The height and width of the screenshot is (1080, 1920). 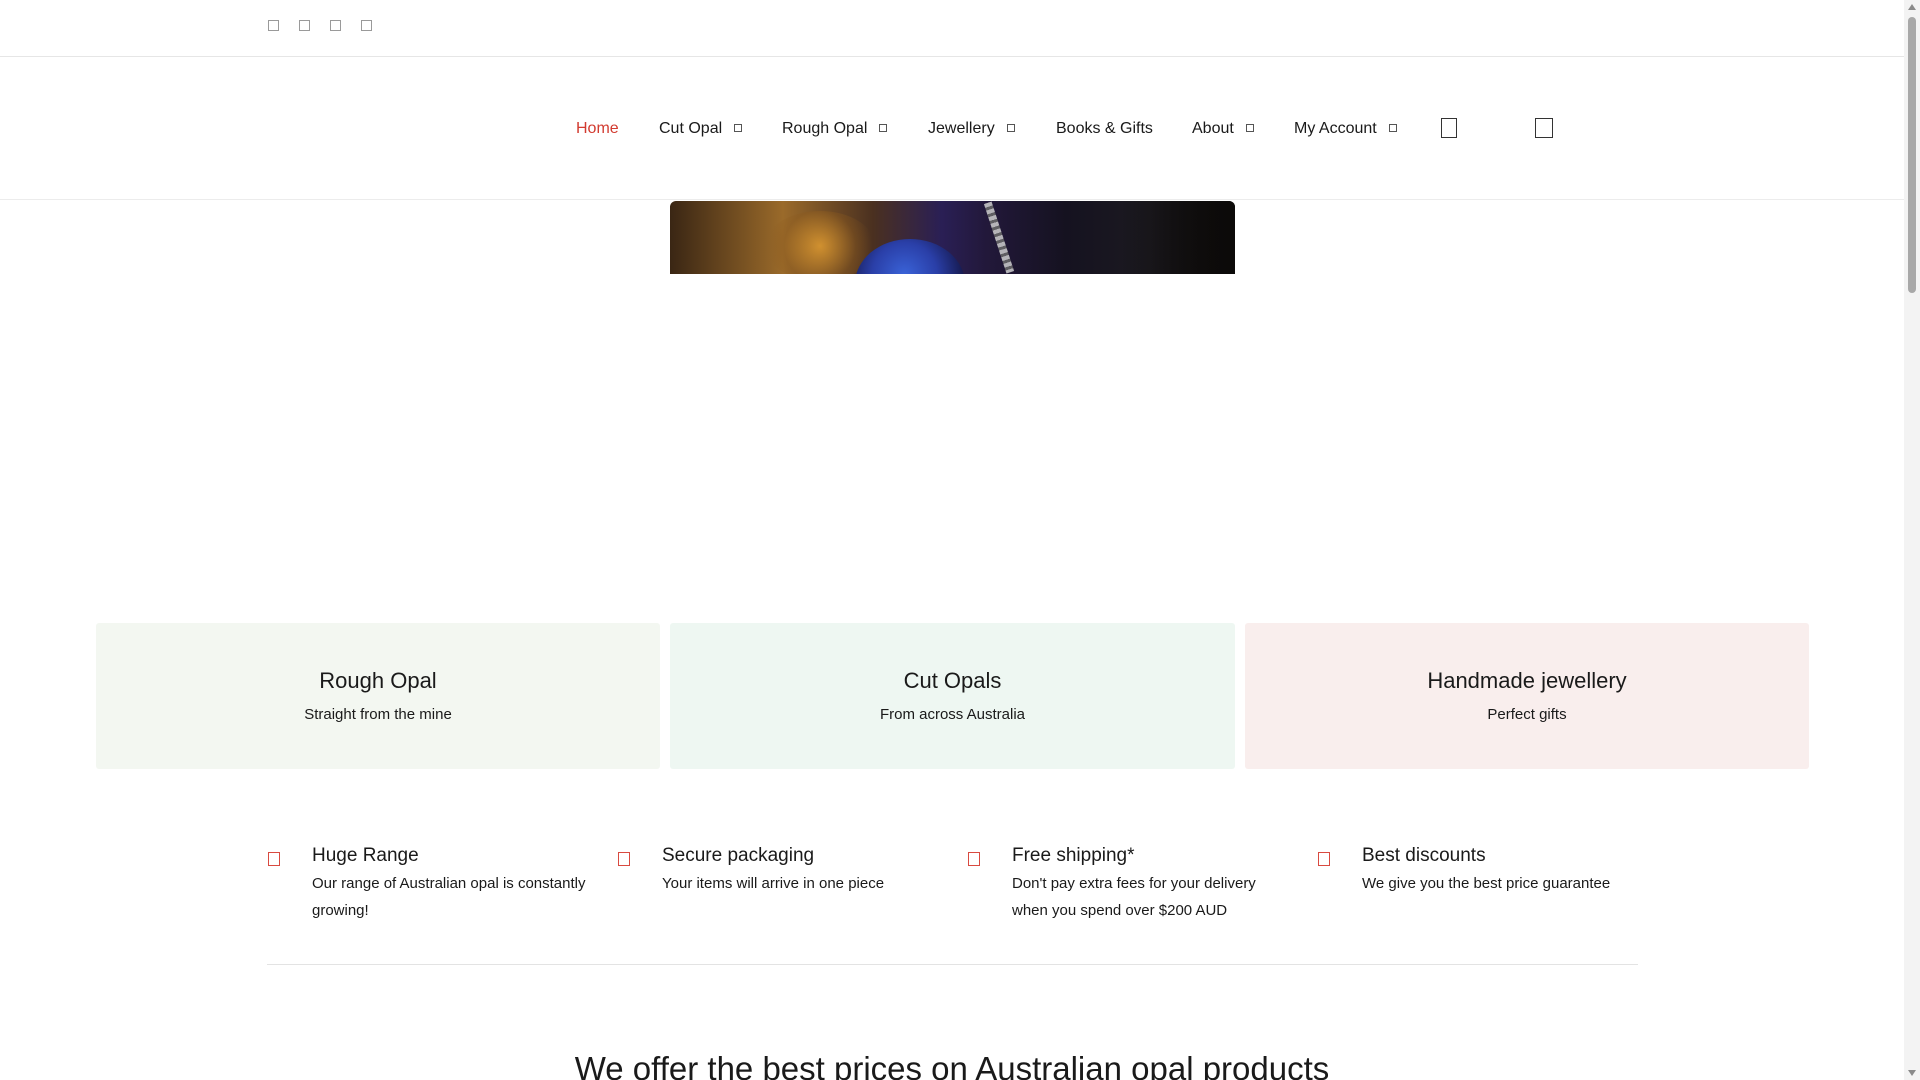 What do you see at coordinates (825, 128) in the screenshot?
I see `nav-item-label: Rough Opal` at bounding box center [825, 128].